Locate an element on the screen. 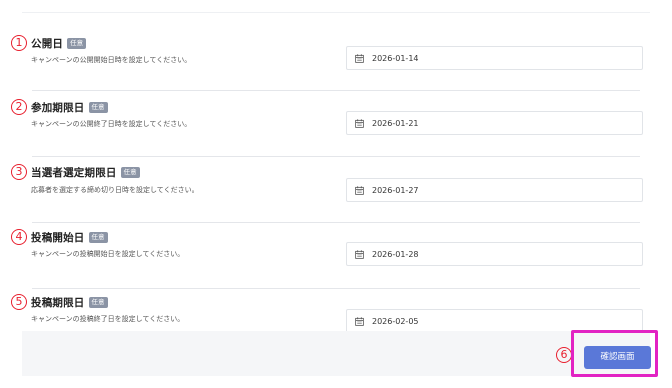  field-title-line: 公開日 任意 is located at coordinates (59, 43).